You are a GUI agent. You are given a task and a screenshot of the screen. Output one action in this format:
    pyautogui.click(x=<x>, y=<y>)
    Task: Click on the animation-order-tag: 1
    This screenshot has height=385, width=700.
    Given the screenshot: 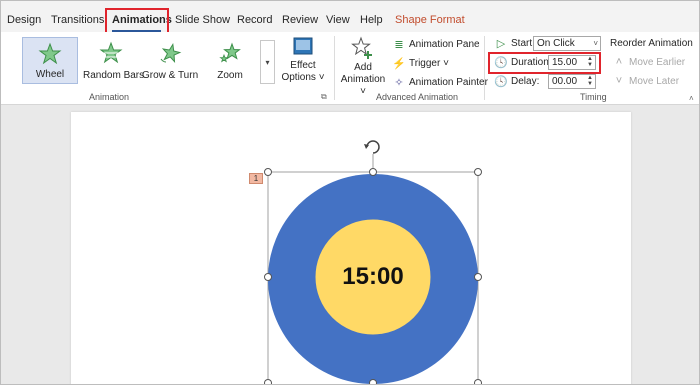 What is the action you would take?
    pyautogui.click(x=256, y=178)
    